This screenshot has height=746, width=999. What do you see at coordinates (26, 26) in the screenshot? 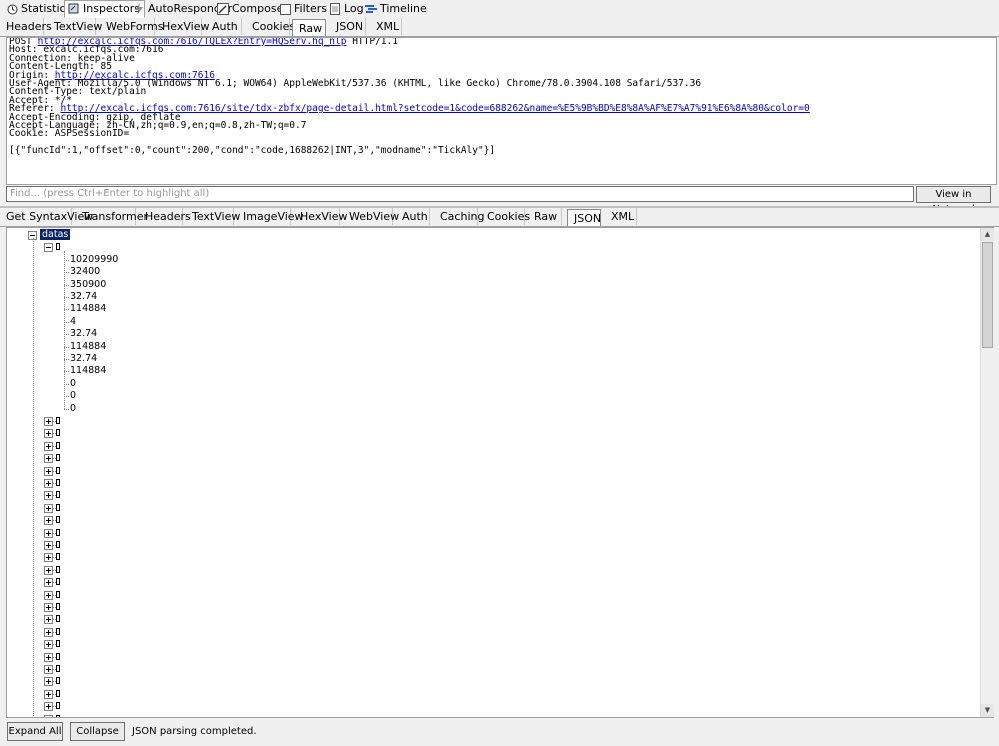
I see `req-tab-headers: Headers` at bounding box center [26, 26].